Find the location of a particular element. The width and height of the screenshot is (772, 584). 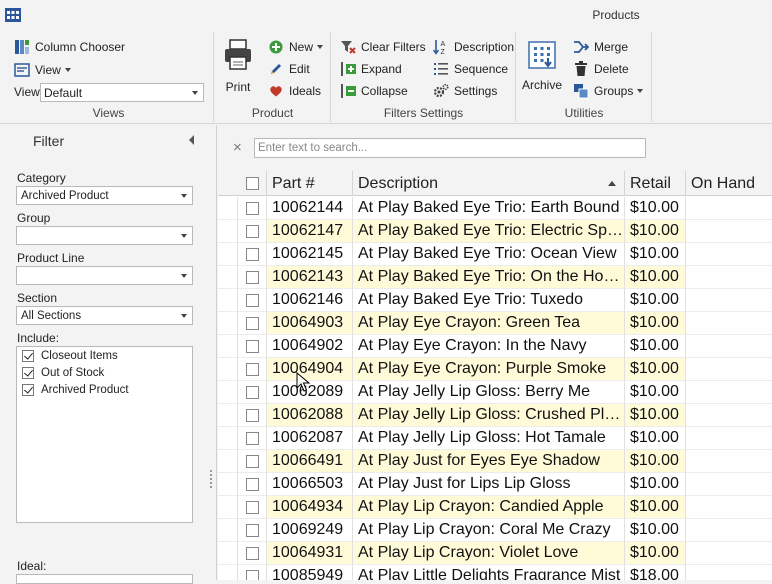

cell-description: At Play Lip Crayon: Candied Apple is located at coordinates (489, 507).